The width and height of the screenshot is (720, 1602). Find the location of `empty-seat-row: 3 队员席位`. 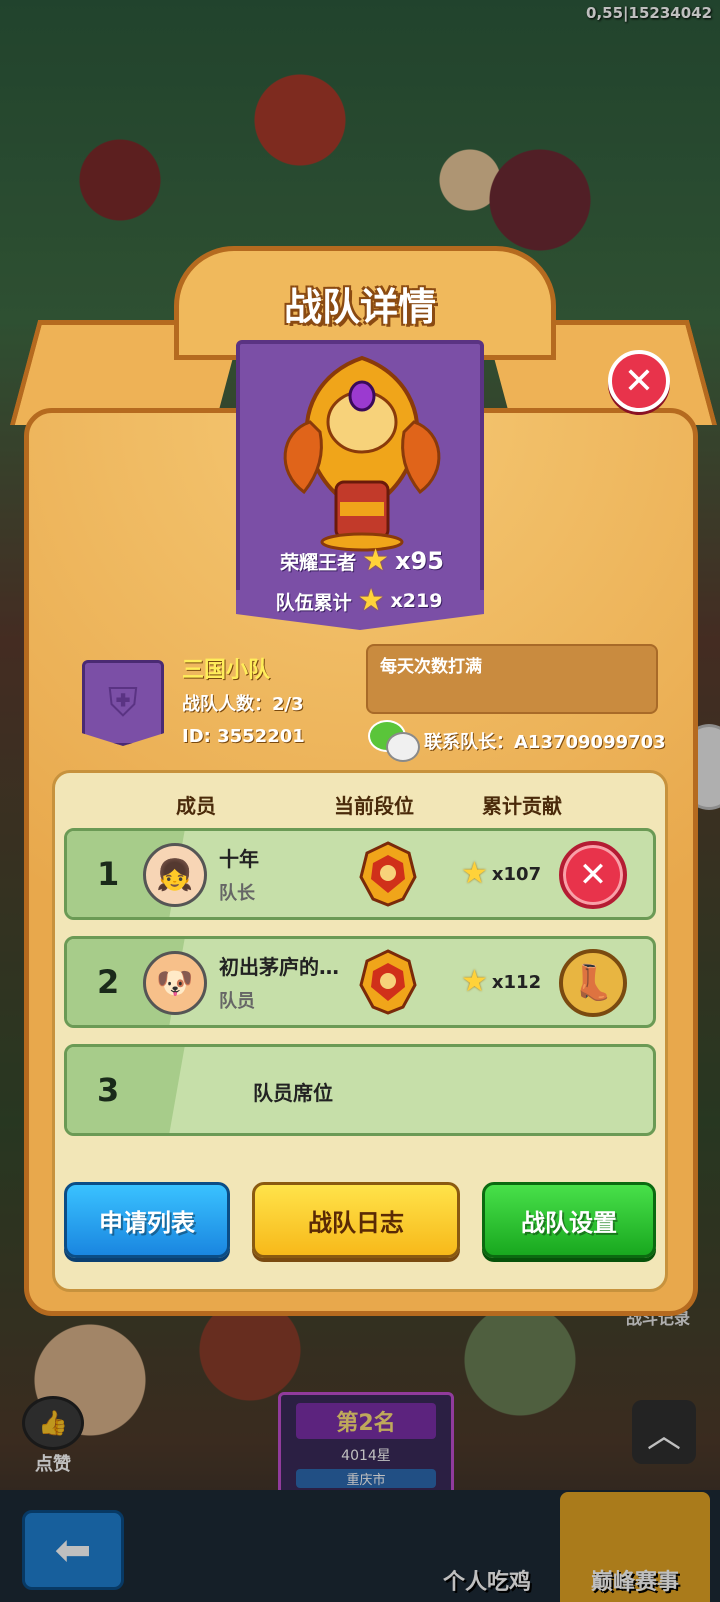

empty-seat-row: 3 队员席位 is located at coordinates (360, 1090).